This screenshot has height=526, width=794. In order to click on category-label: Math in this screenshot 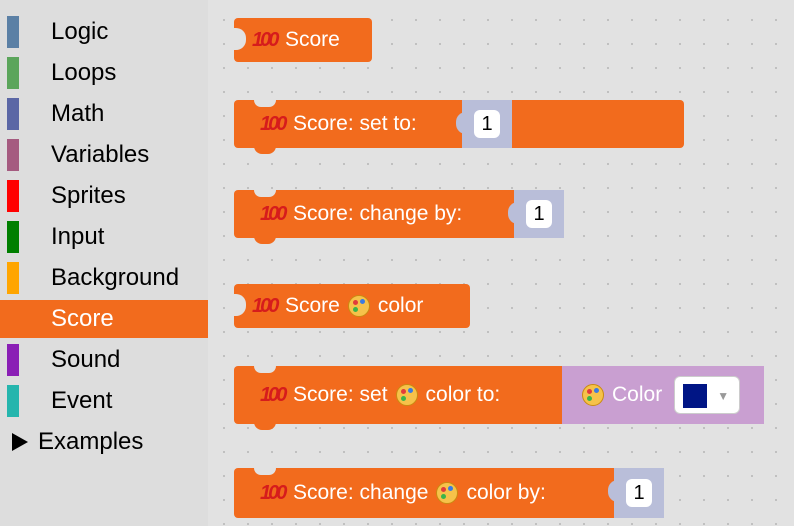, I will do `click(78, 113)`.